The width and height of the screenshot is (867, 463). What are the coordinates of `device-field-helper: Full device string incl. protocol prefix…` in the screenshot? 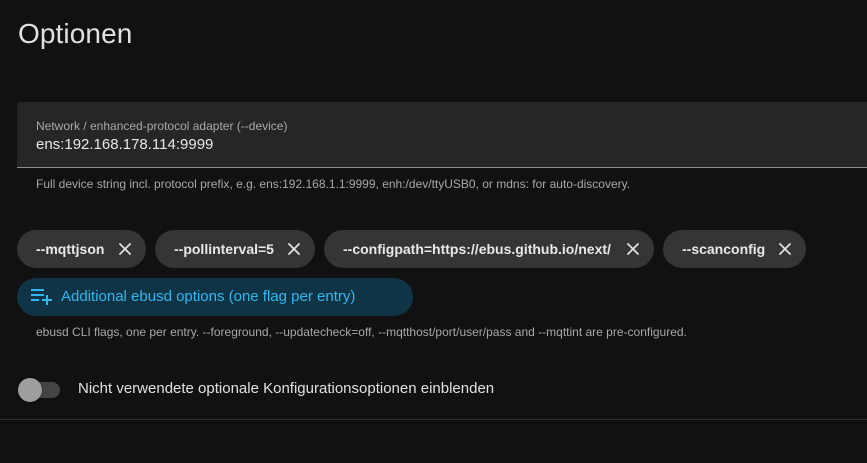 It's located at (333, 184).